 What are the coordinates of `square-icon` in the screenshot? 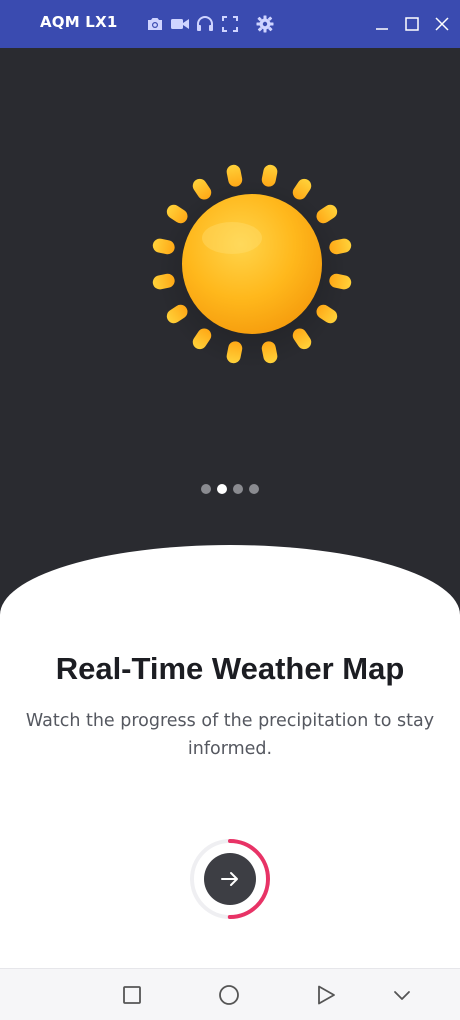 It's located at (132, 995).